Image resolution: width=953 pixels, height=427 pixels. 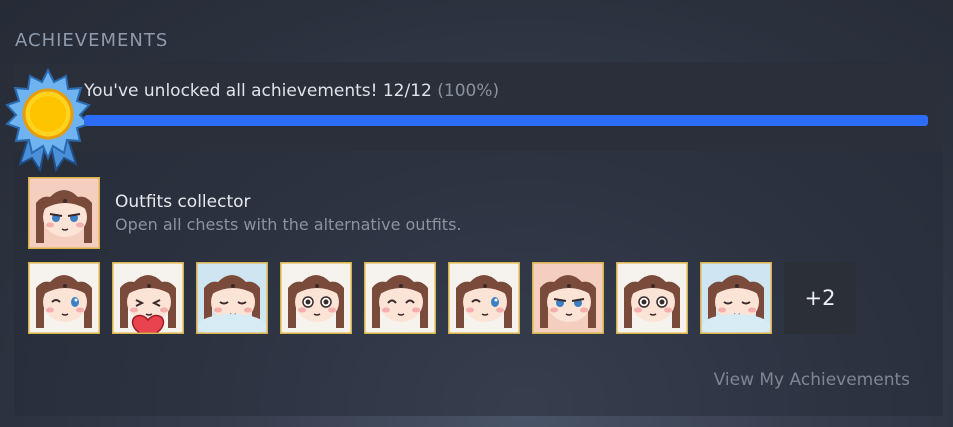 What do you see at coordinates (183, 202) in the screenshot?
I see `featured-achievement-name: Outfits collector` at bounding box center [183, 202].